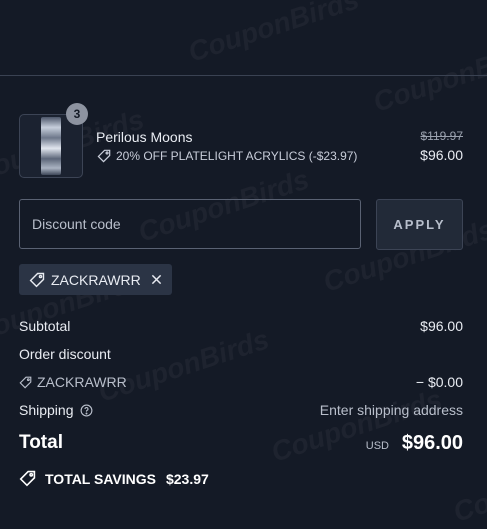 The width and height of the screenshot is (487, 529). I want to click on order-discount-code-row: ZACKRAWRR, so click(73, 382).